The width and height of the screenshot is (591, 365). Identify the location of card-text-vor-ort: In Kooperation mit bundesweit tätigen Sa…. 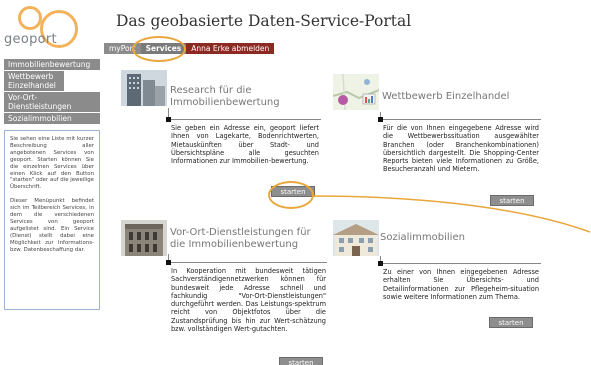
(248, 300).